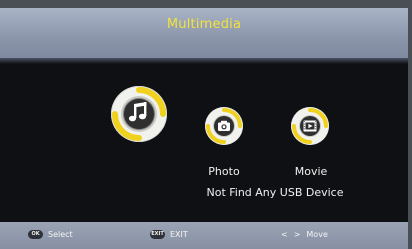  I want to click on photo-label: Photo, so click(224, 171).